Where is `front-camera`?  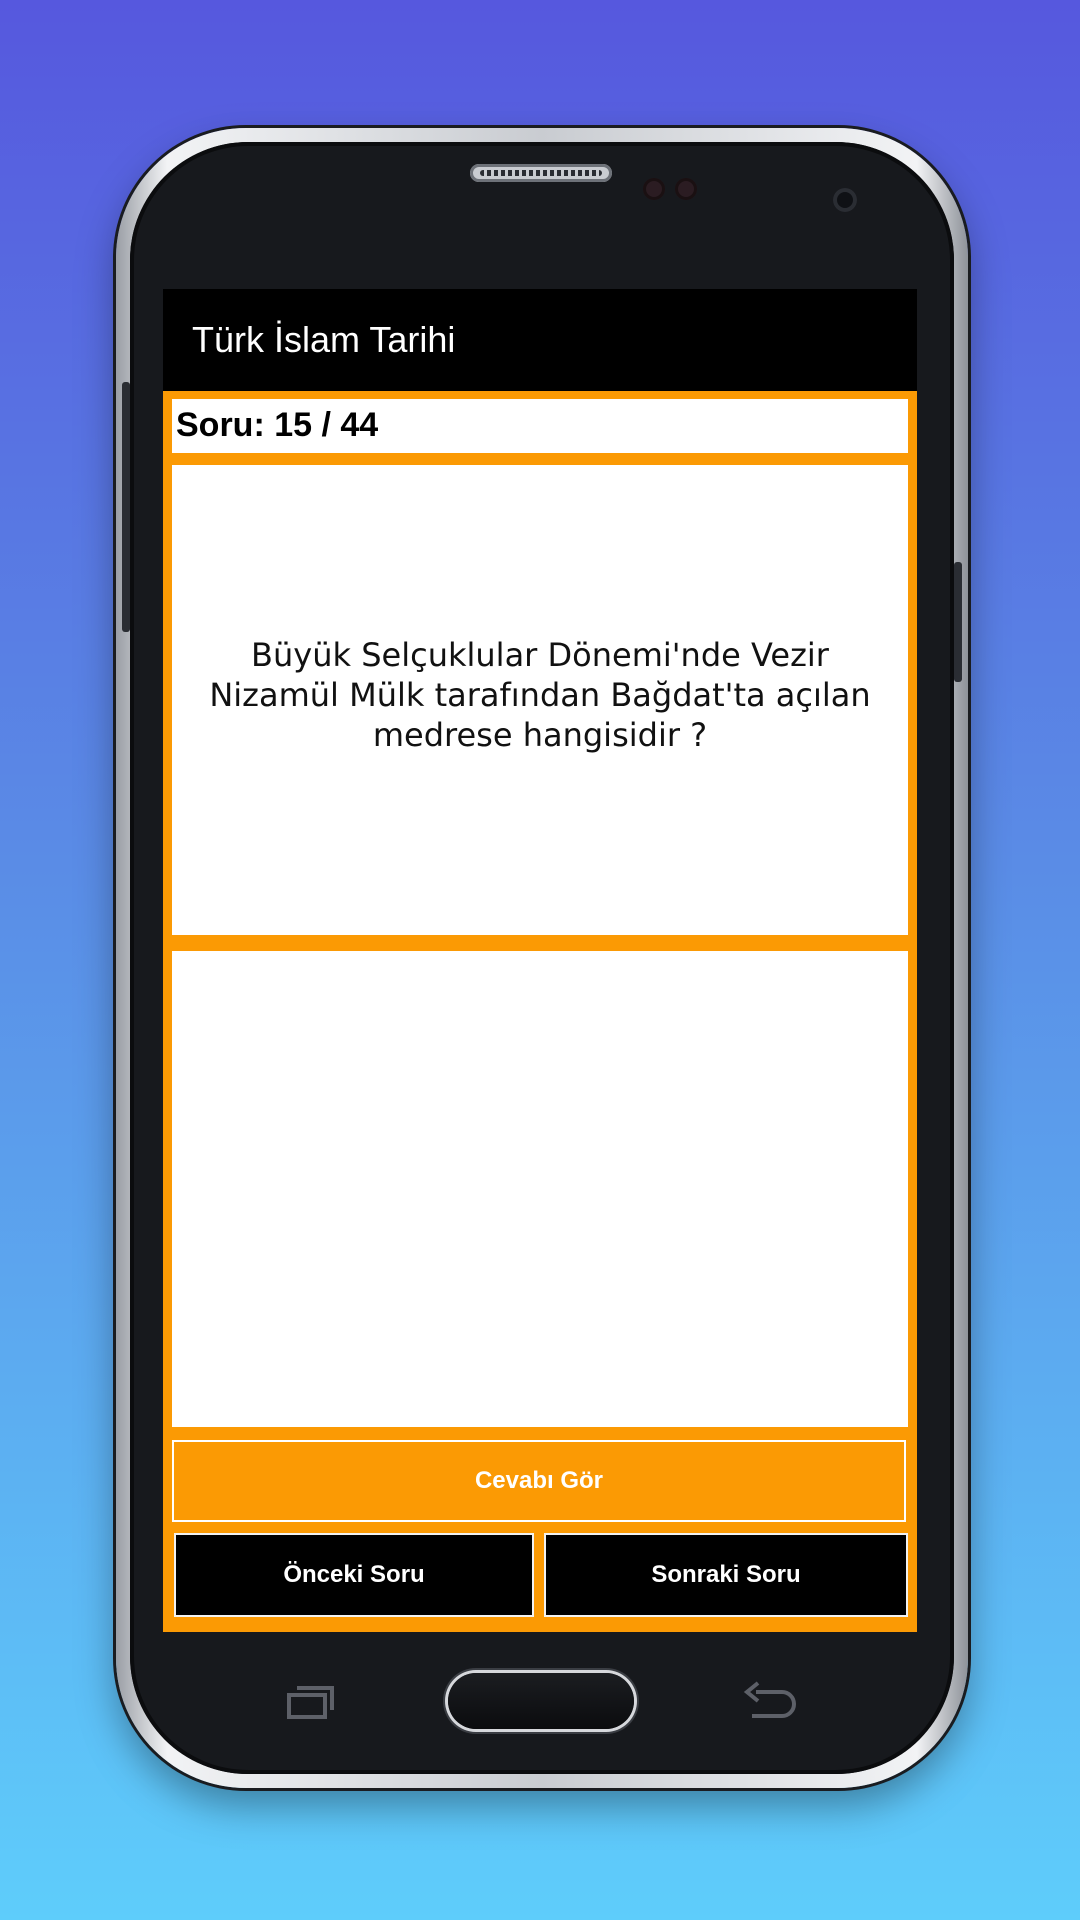 front-camera is located at coordinates (845, 200).